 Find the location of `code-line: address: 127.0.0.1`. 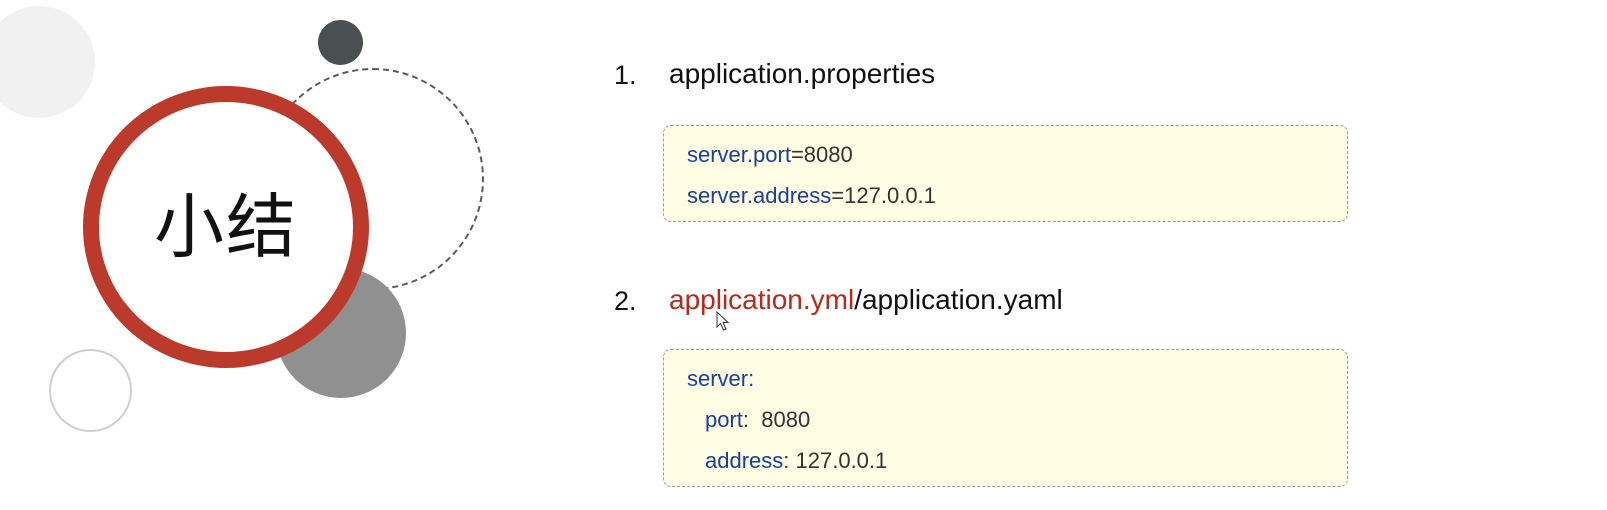

code-line: address: 127.0.0.1 is located at coordinates (796, 461).